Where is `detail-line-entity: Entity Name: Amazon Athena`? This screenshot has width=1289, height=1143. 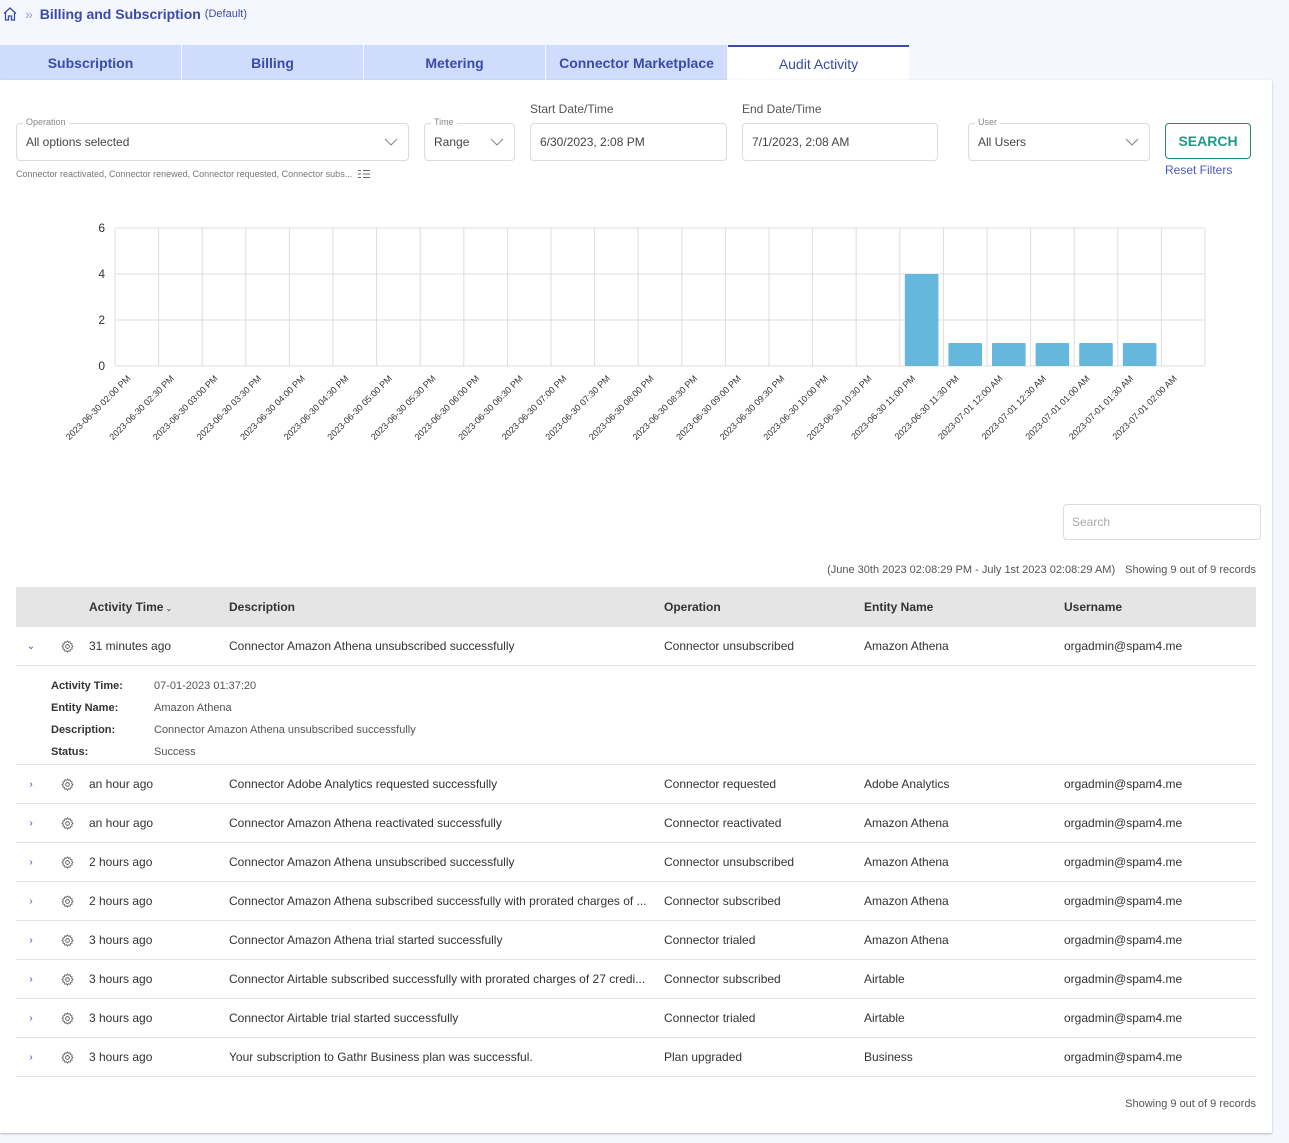
detail-line-entity: Entity Name: Amazon Athena is located at coordinates (636, 708).